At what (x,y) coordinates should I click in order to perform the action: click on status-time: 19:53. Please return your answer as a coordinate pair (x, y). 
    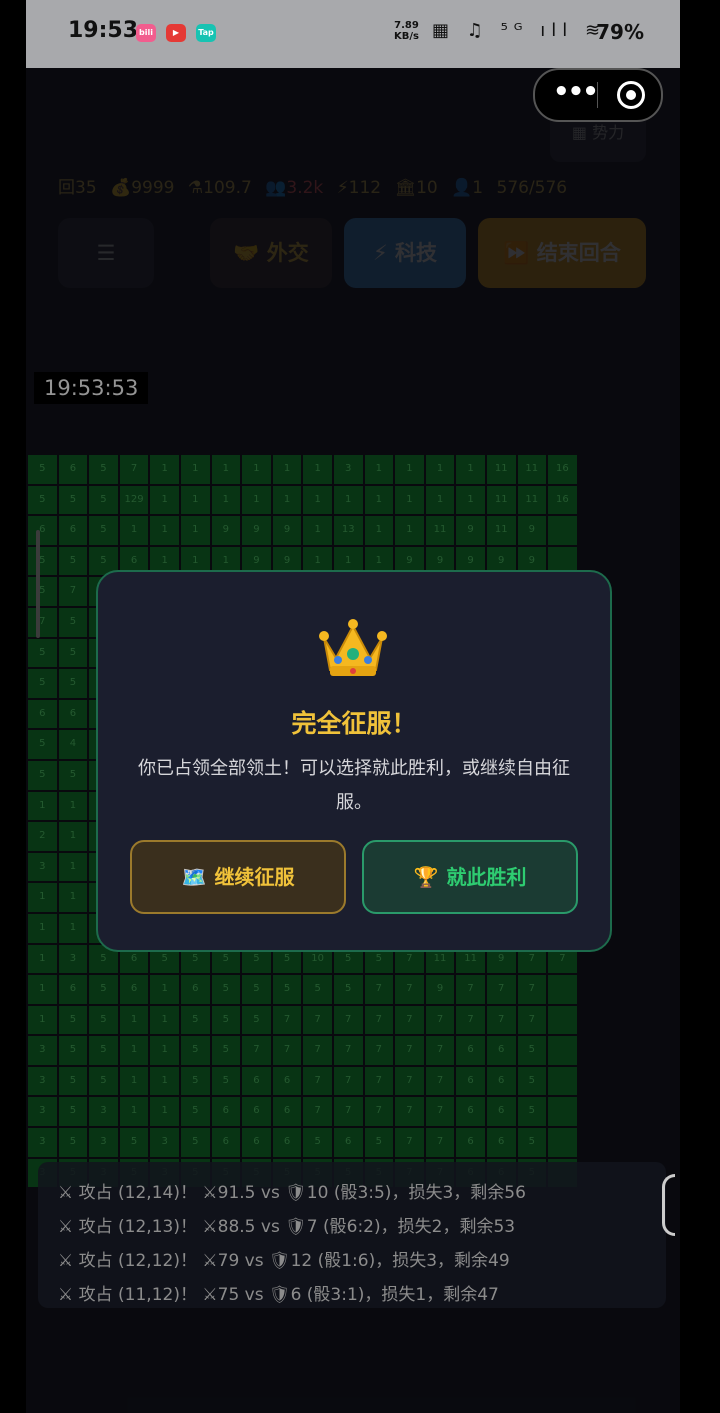
    Looking at the image, I should click on (103, 30).